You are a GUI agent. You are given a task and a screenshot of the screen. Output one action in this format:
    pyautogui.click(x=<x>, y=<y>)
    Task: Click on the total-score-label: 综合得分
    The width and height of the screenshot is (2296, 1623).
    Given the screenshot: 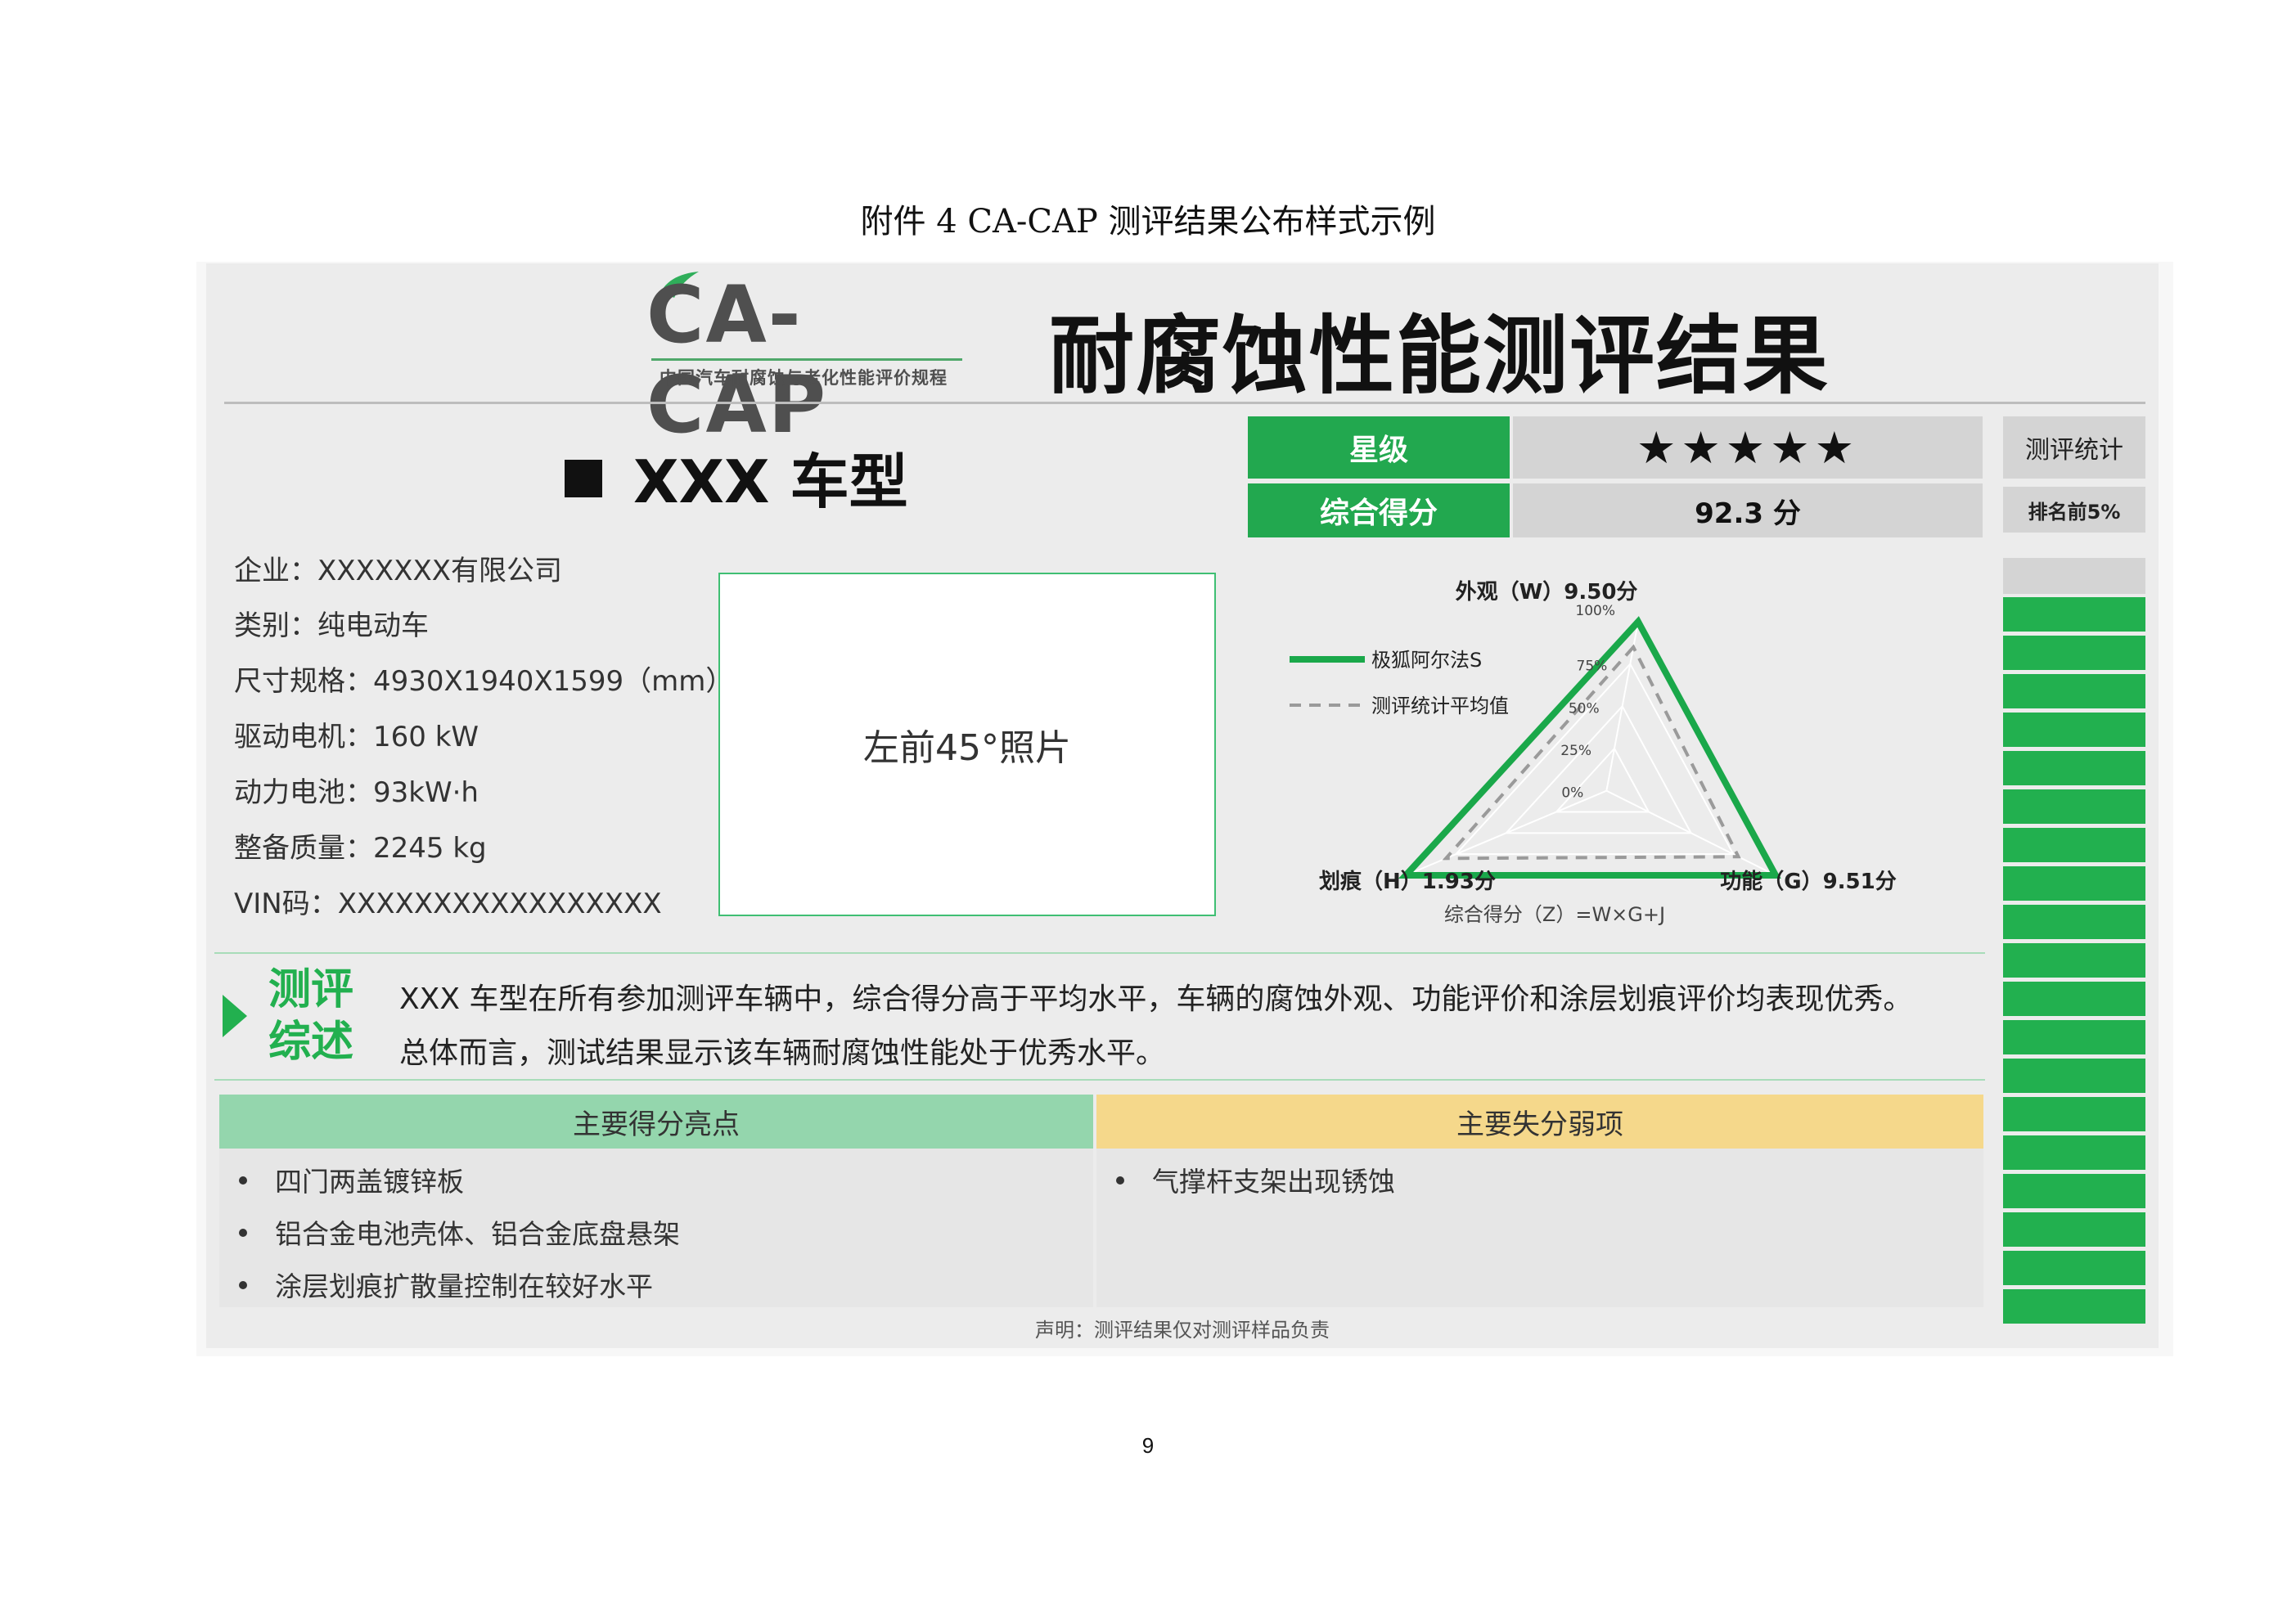 What is the action you would take?
    pyautogui.click(x=1379, y=510)
    